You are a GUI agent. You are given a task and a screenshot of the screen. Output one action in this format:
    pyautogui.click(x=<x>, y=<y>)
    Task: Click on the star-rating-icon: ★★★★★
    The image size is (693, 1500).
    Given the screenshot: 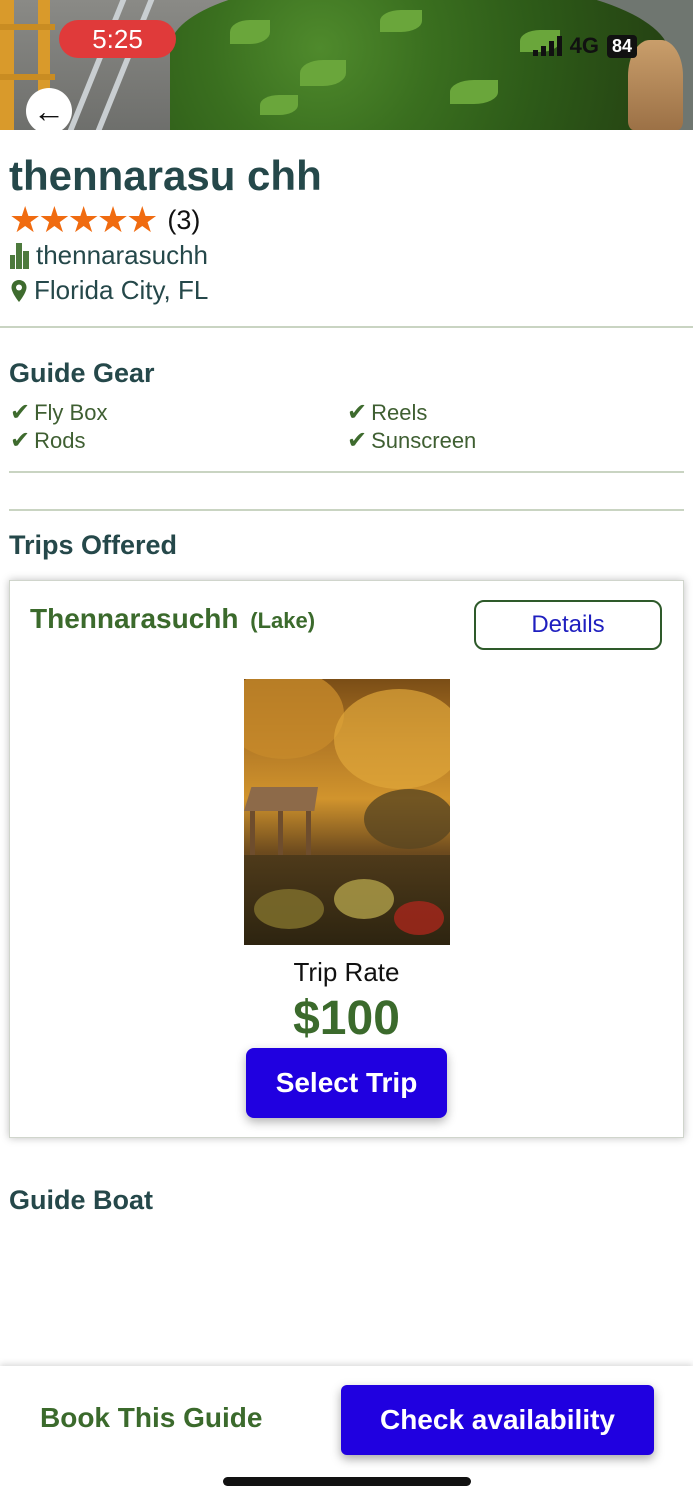 What is the action you would take?
    pyautogui.click(x=83, y=219)
    